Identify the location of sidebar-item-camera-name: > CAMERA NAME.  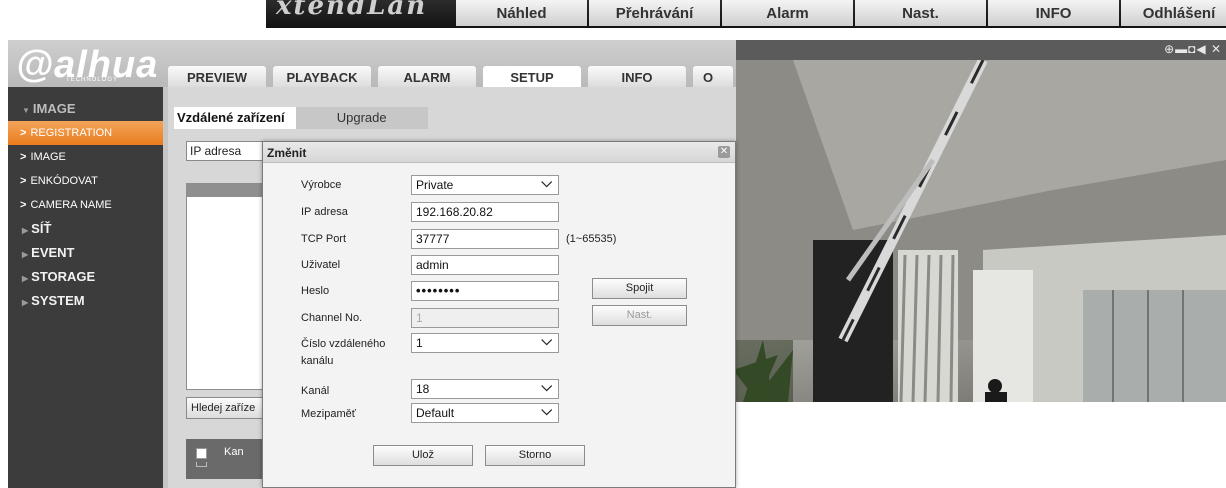
(85, 205).